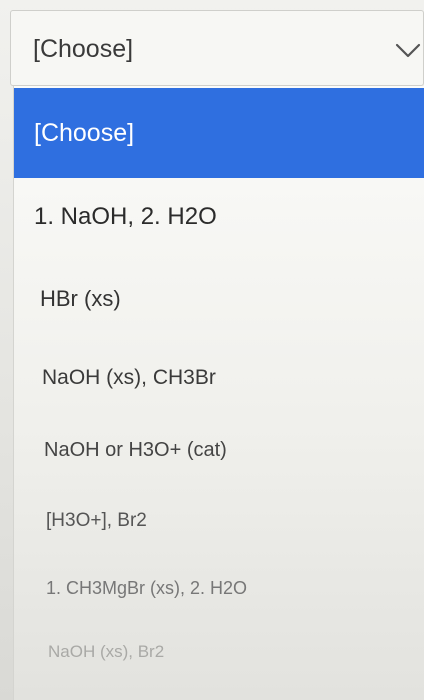  What do you see at coordinates (217, 48) in the screenshot?
I see `choose-select: [Choose]` at bounding box center [217, 48].